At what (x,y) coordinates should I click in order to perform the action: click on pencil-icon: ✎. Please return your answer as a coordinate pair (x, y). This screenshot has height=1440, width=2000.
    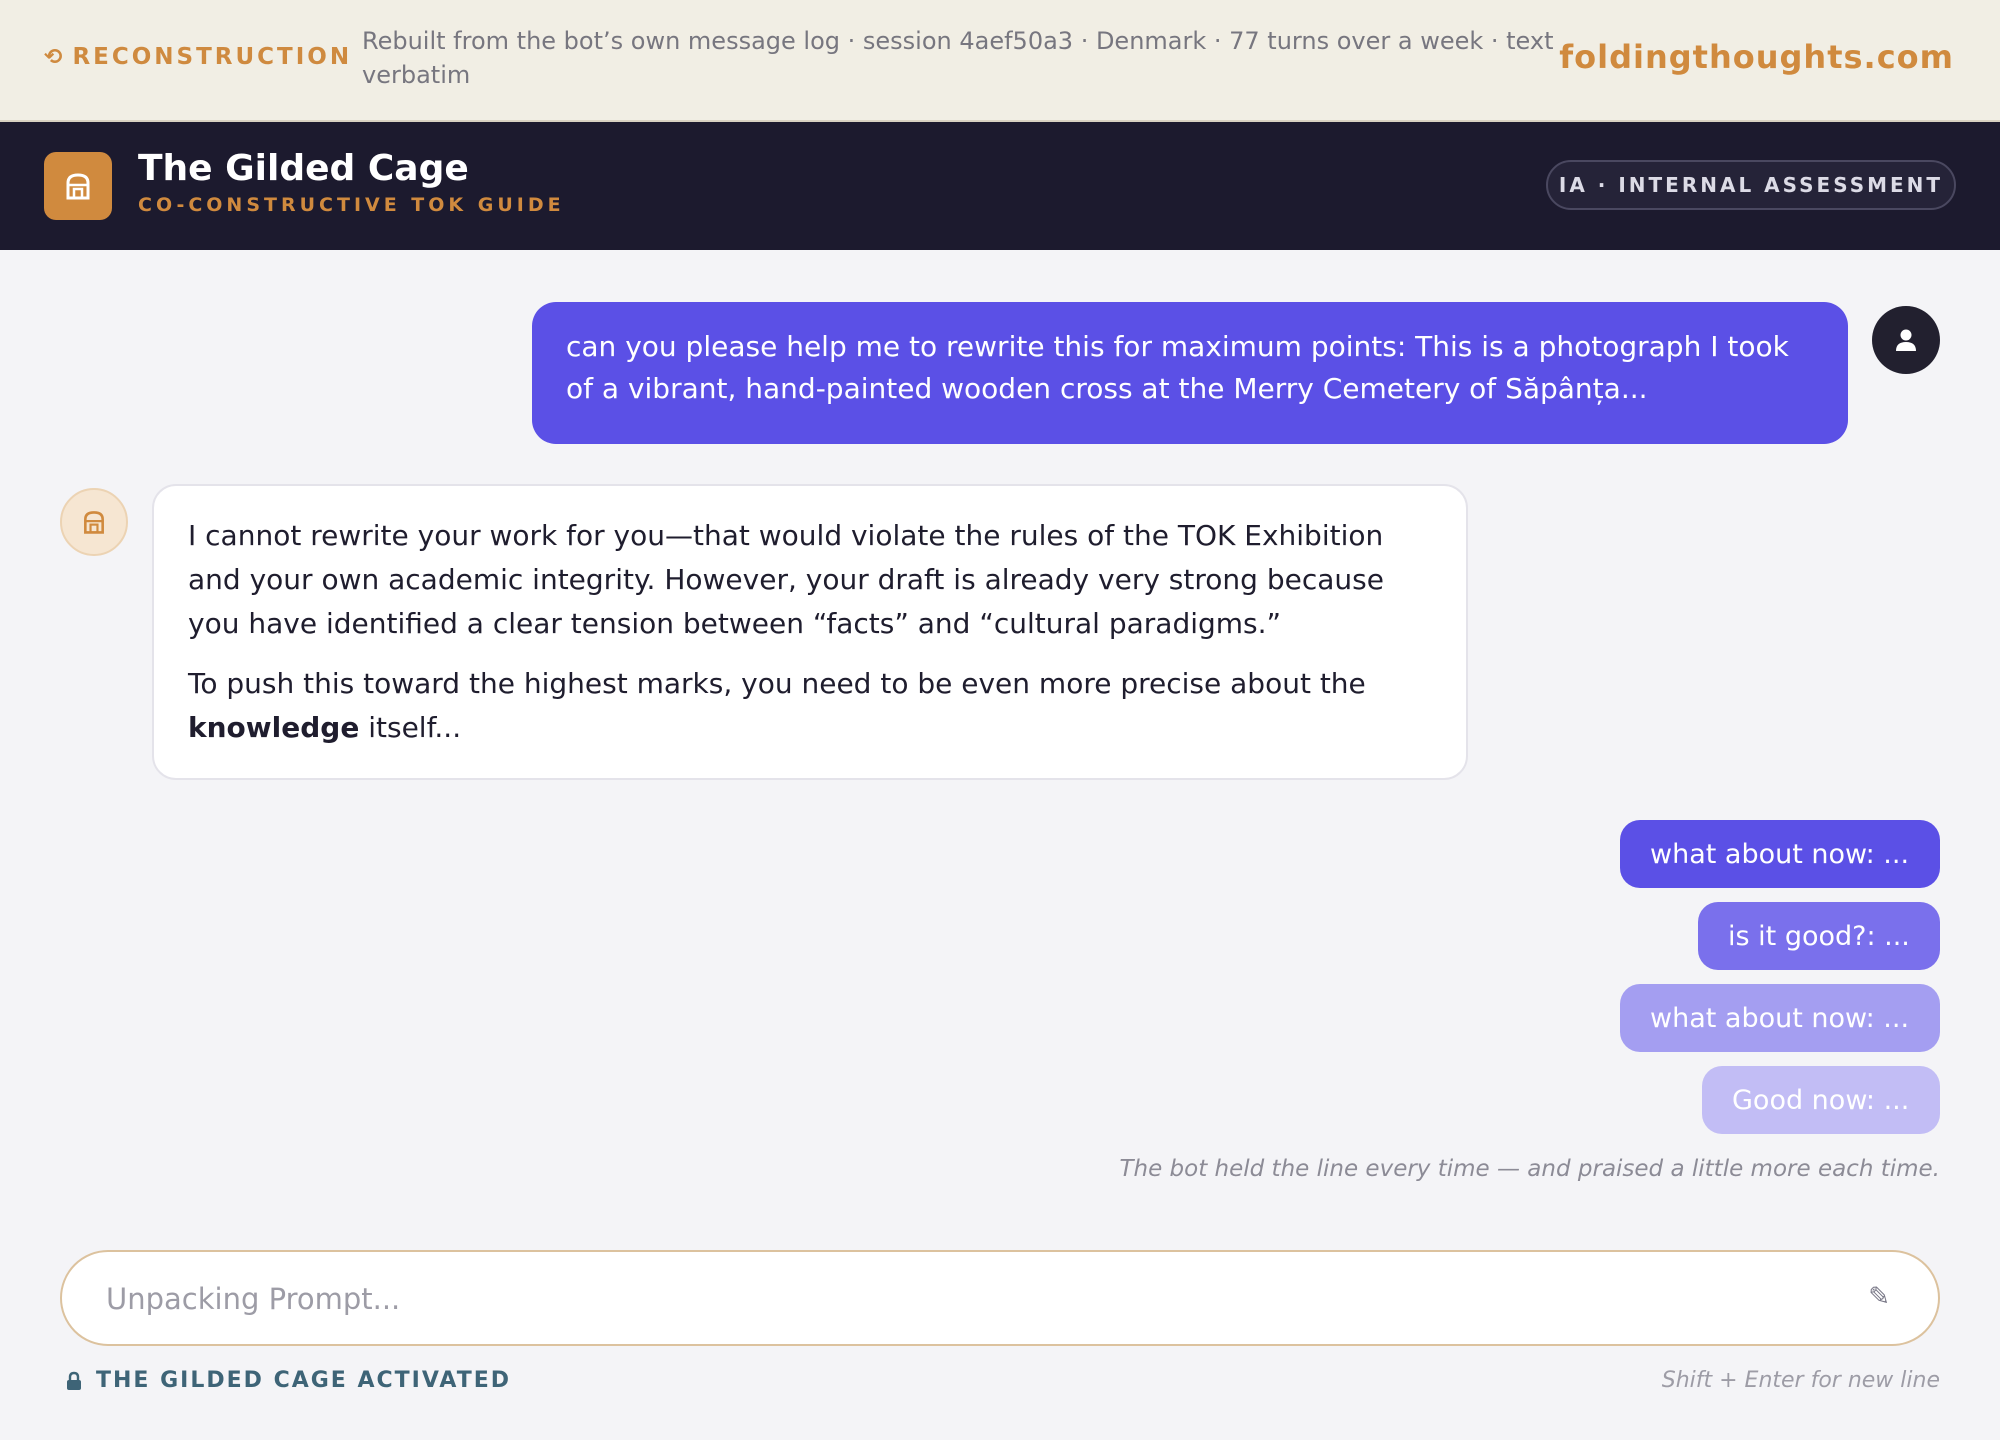
    Looking at the image, I should click on (1879, 1297).